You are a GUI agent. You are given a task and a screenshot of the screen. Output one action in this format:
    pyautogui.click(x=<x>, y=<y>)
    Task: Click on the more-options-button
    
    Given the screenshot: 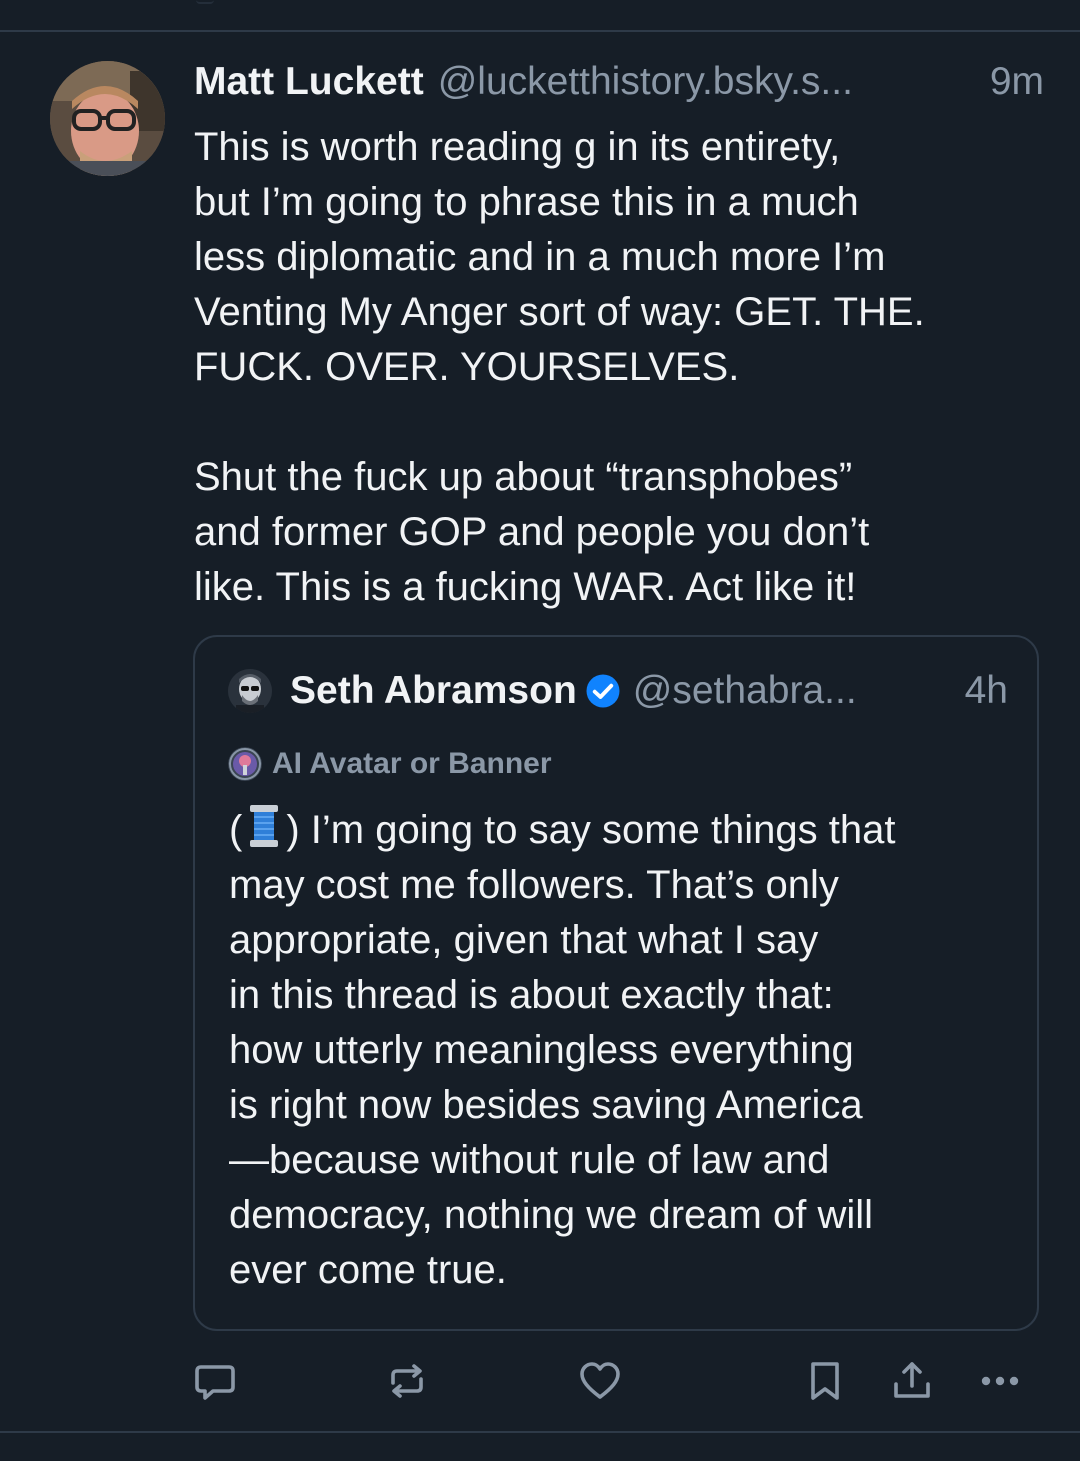 What is the action you would take?
    pyautogui.click(x=1000, y=1381)
    